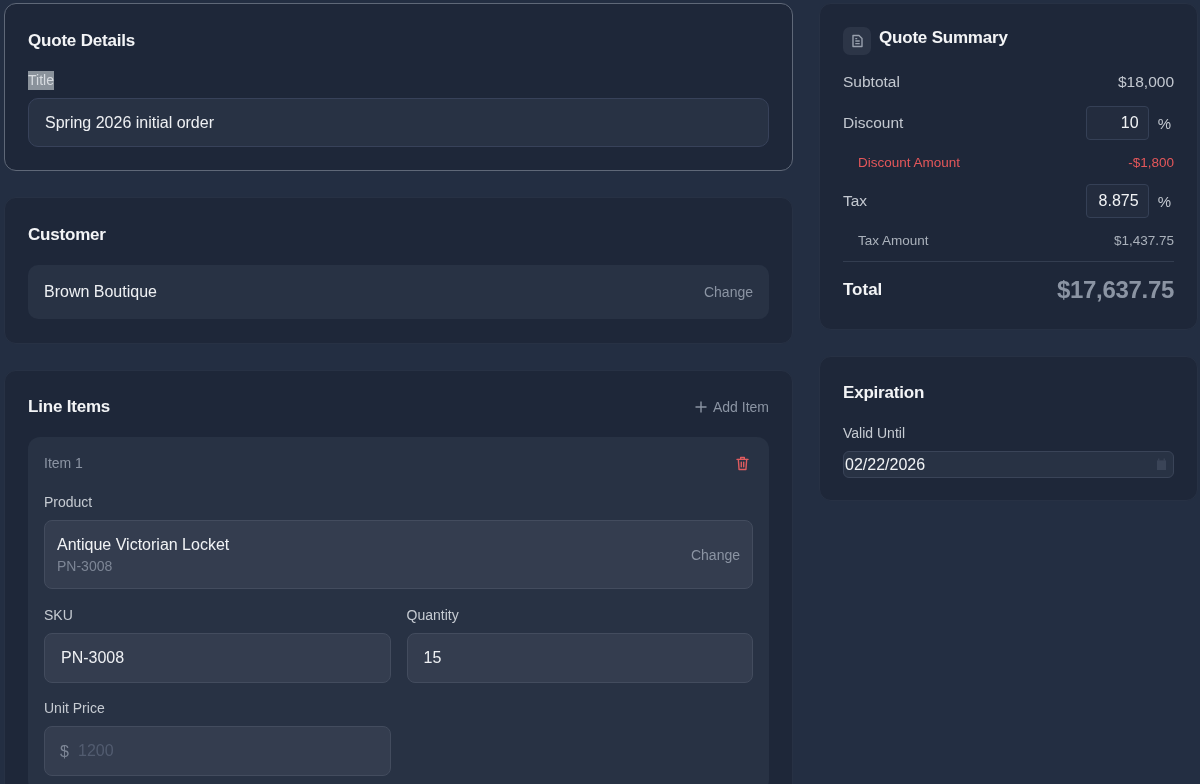 Image resolution: width=1200 pixels, height=784 pixels. I want to click on field-label: Valid Until, so click(874, 433).